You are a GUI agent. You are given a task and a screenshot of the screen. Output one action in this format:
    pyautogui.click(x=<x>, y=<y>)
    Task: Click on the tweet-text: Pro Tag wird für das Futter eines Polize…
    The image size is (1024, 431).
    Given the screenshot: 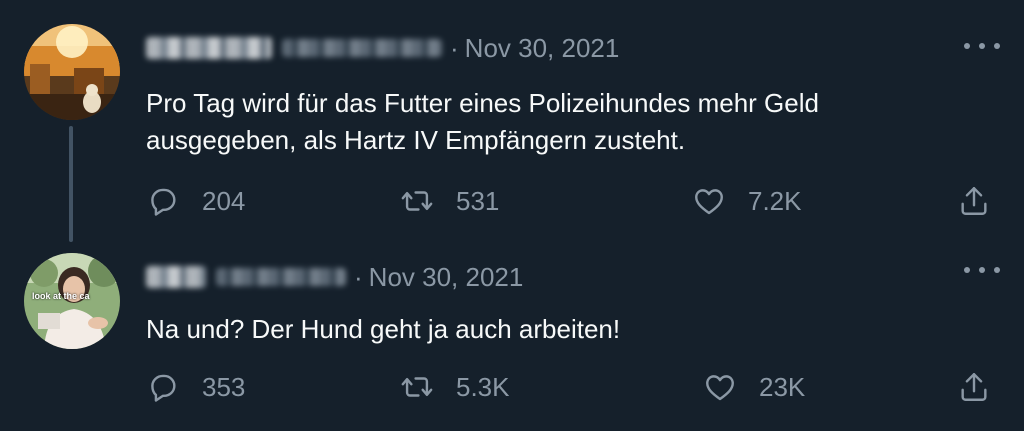 What is the action you would take?
    pyautogui.click(x=561, y=122)
    